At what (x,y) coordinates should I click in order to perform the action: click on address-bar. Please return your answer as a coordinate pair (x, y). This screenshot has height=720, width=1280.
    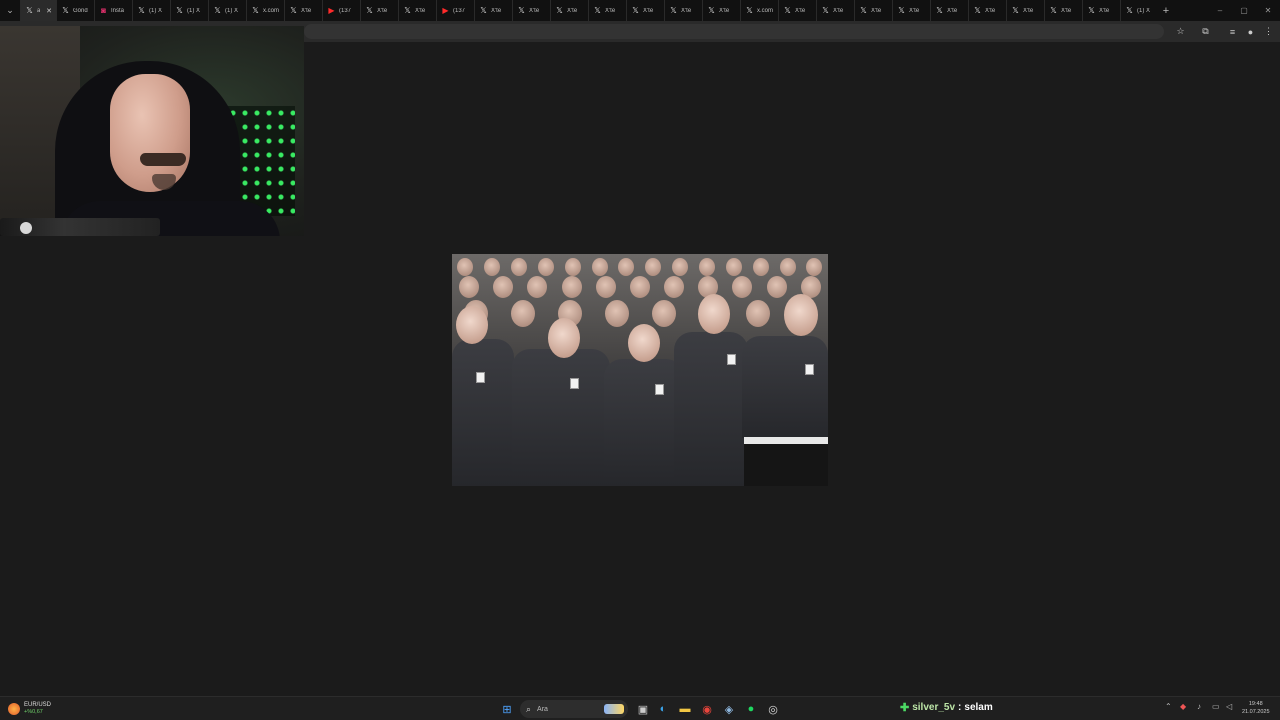
    Looking at the image, I should click on (734, 31).